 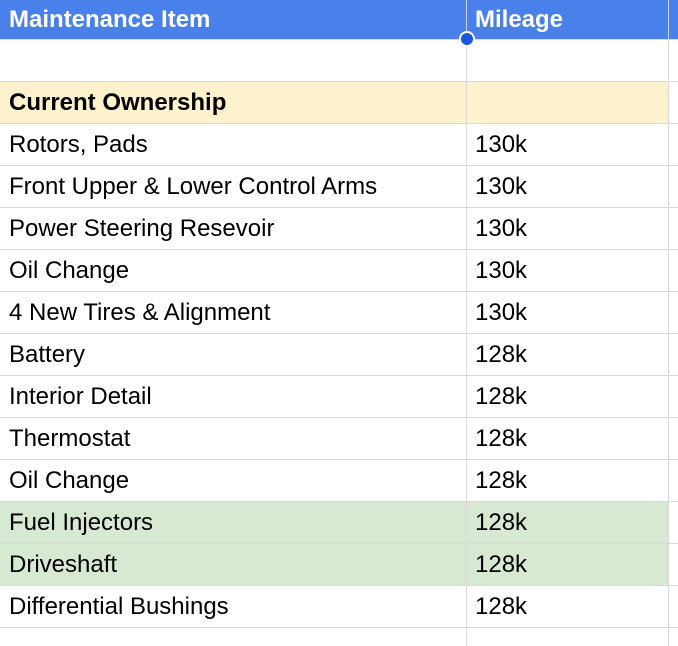 I want to click on table-row: Interior Detail 128k, so click(x=339, y=397).